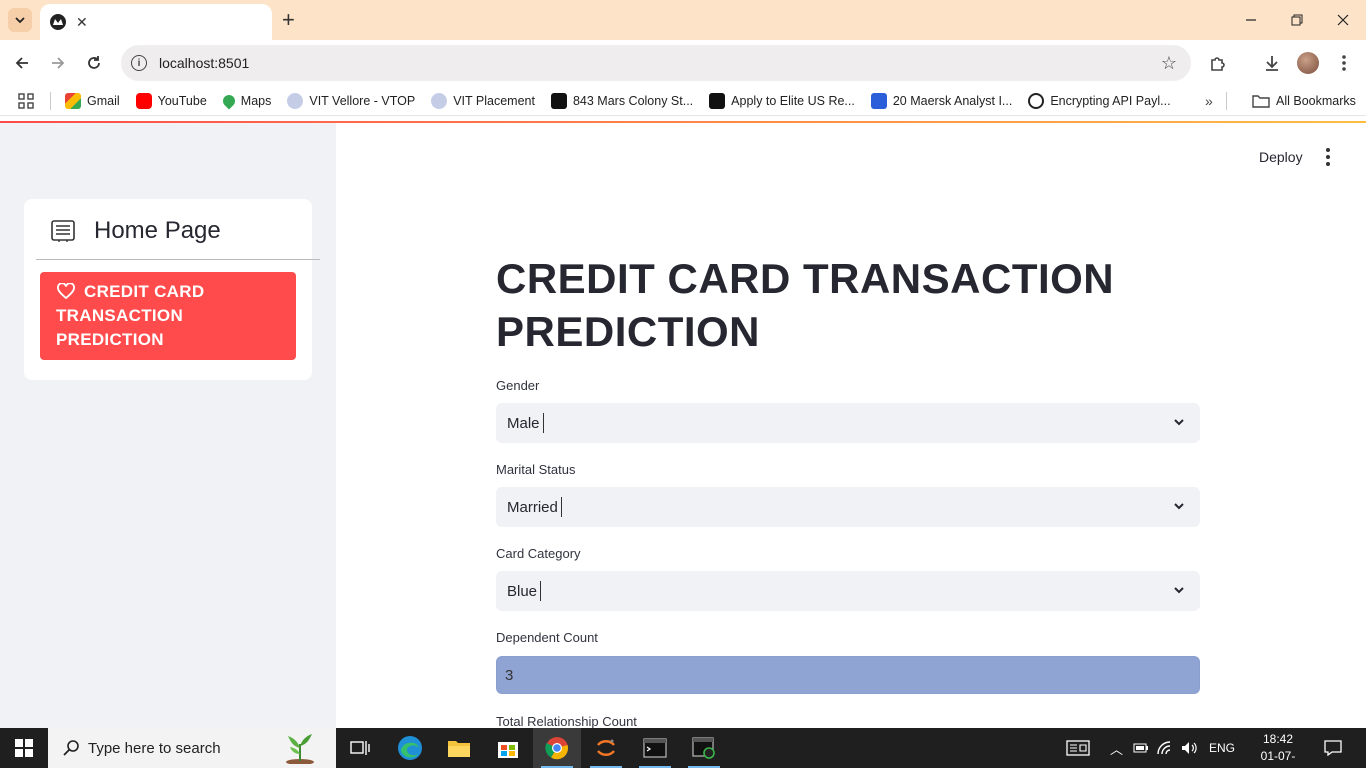 This screenshot has height=782, width=1366. What do you see at coordinates (130, 315) in the screenshot?
I see `sidebar-item-label: CREDIT CARD TRANSACTION PREDICTION` at bounding box center [130, 315].